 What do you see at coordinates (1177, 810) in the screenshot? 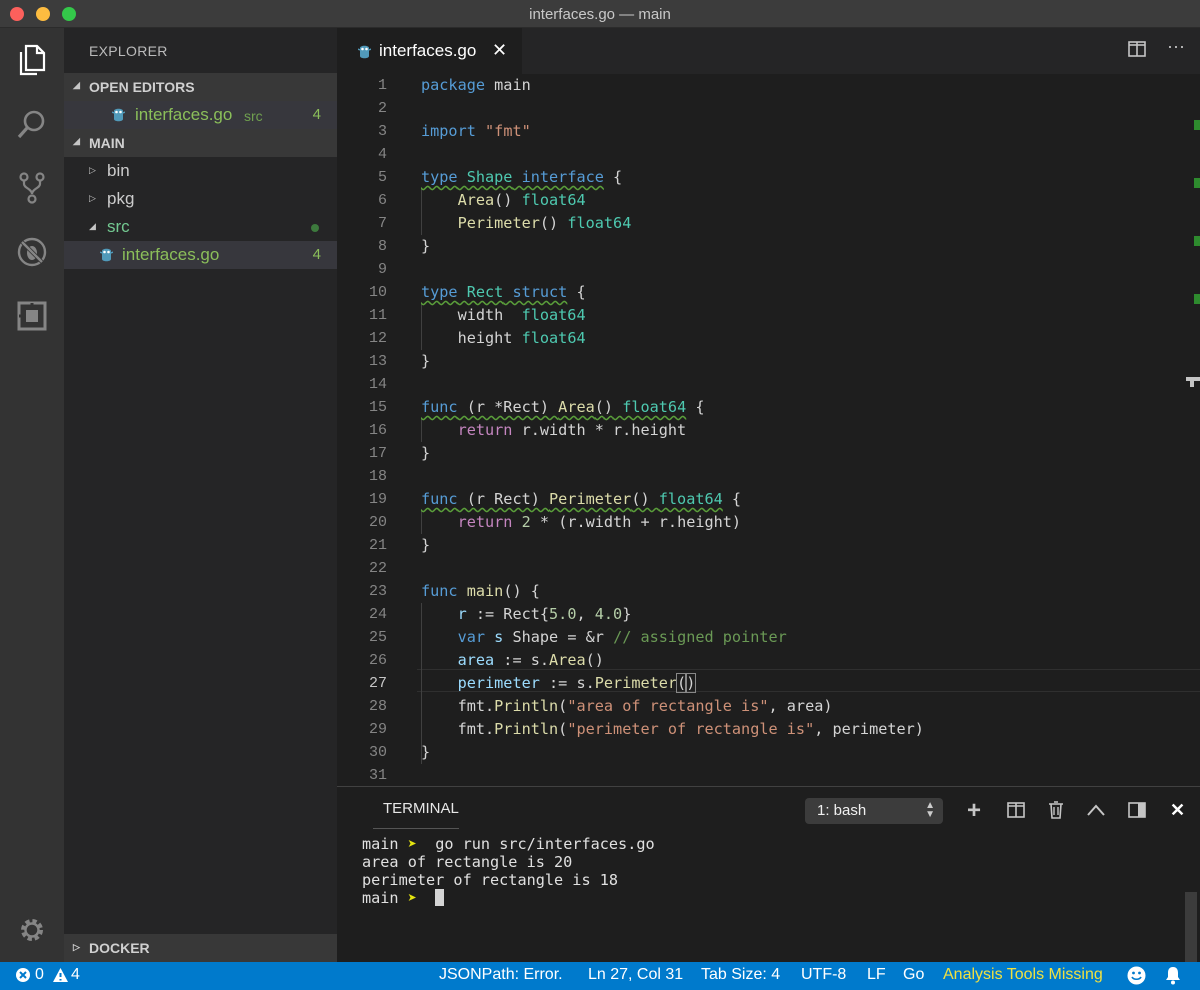
I see `close-panel-icon: ✕` at bounding box center [1177, 810].